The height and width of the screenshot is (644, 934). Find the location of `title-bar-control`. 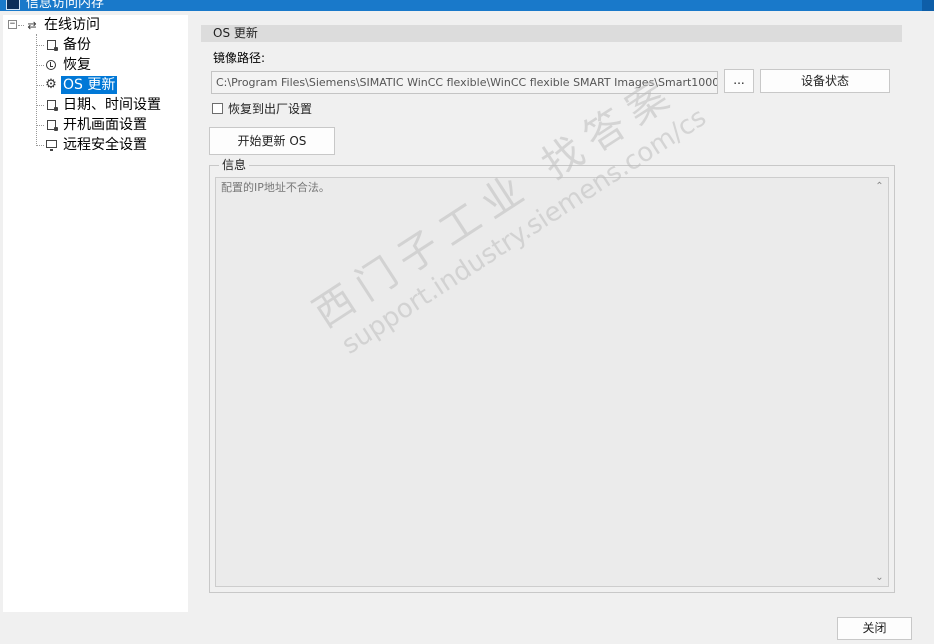

title-bar-control is located at coordinates (928, 5).